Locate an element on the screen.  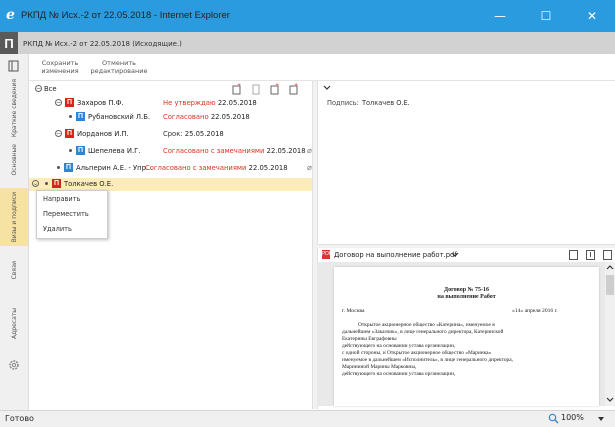
tab-addressees: Адресаты is located at coordinates (14, 323).